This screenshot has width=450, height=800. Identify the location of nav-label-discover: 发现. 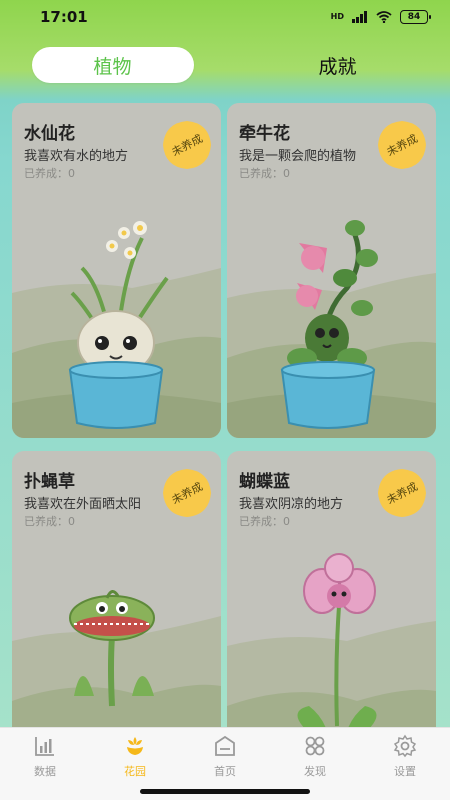
(315, 771).